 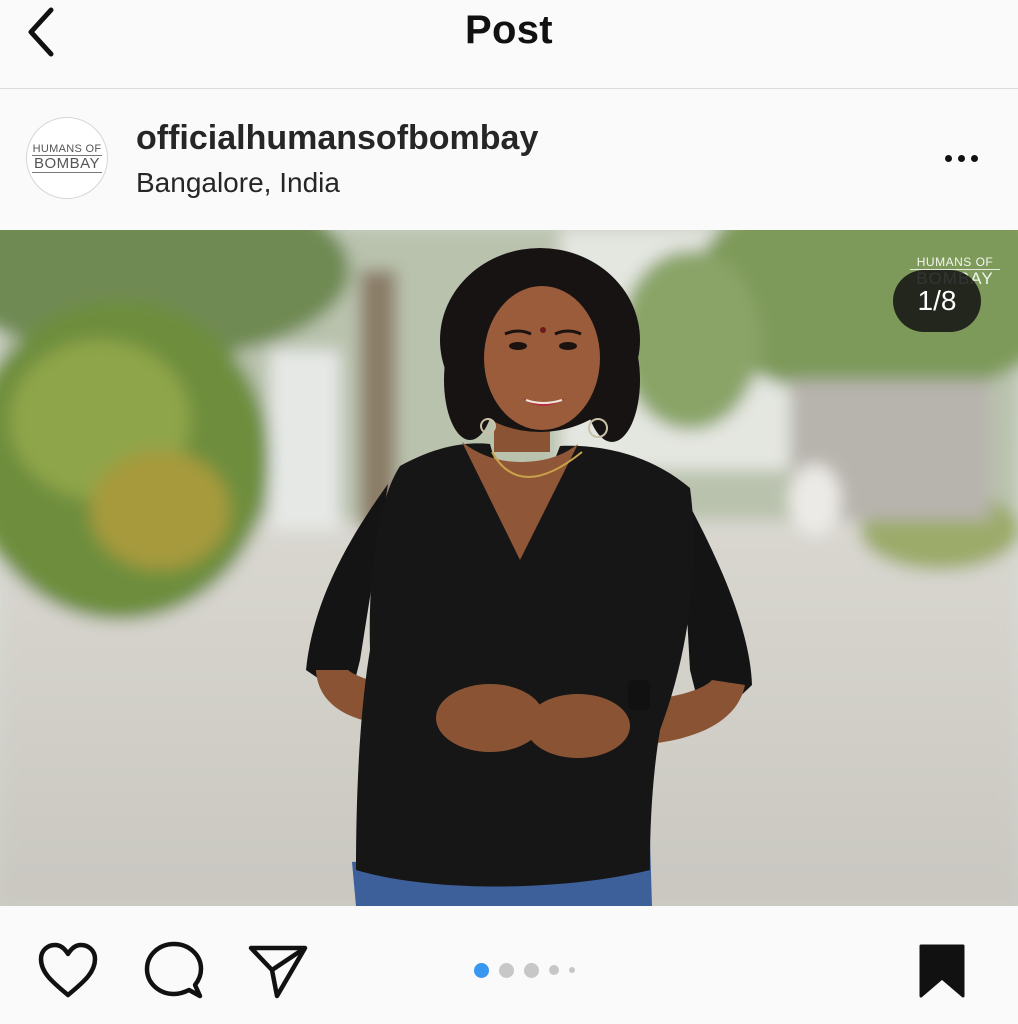 What do you see at coordinates (67, 164) in the screenshot?
I see `avatar-logo-text-bottom: BOMBAY` at bounding box center [67, 164].